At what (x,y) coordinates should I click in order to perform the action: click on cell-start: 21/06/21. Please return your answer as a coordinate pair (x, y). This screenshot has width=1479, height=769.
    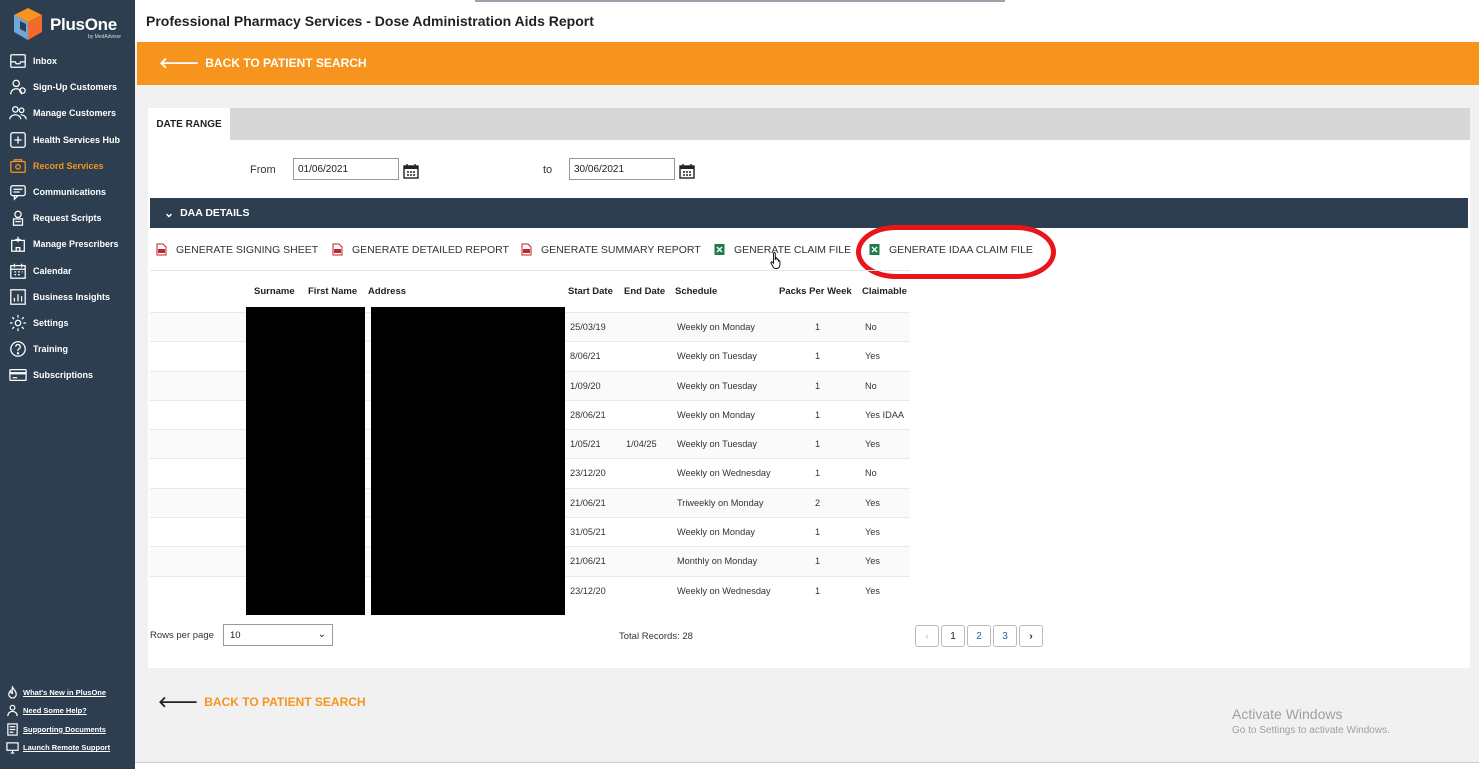
    Looking at the image, I should click on (588, 561).